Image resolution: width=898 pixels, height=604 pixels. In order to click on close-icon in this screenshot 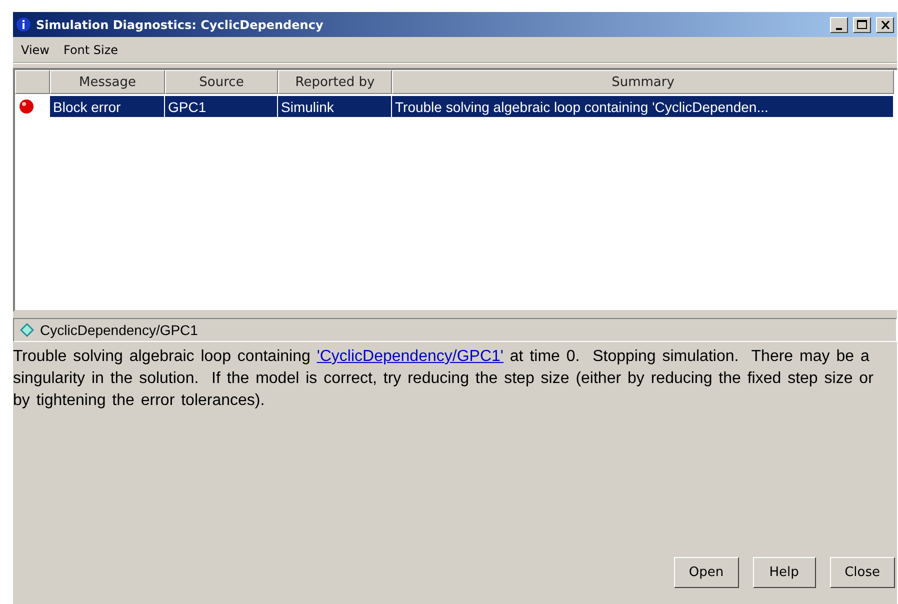, I will do `click(885, 24)`.